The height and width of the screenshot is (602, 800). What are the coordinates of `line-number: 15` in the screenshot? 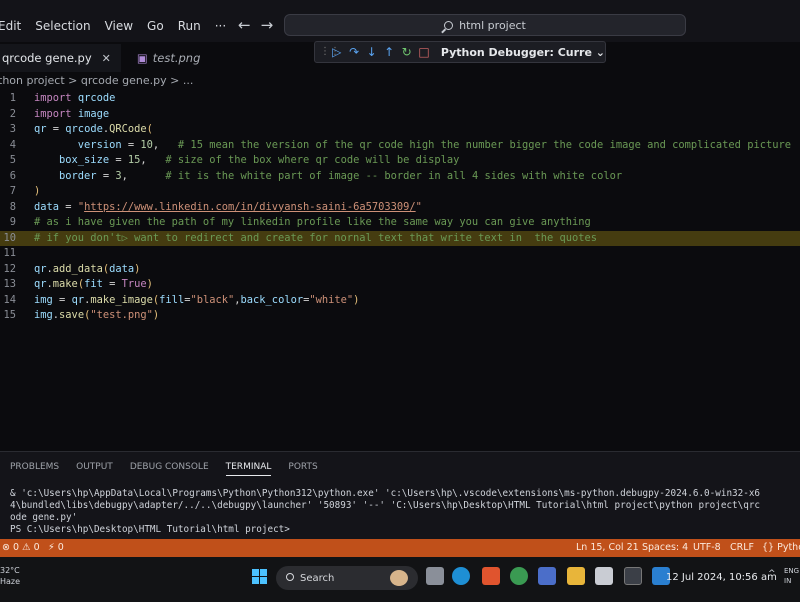 It's located at (8, 315).